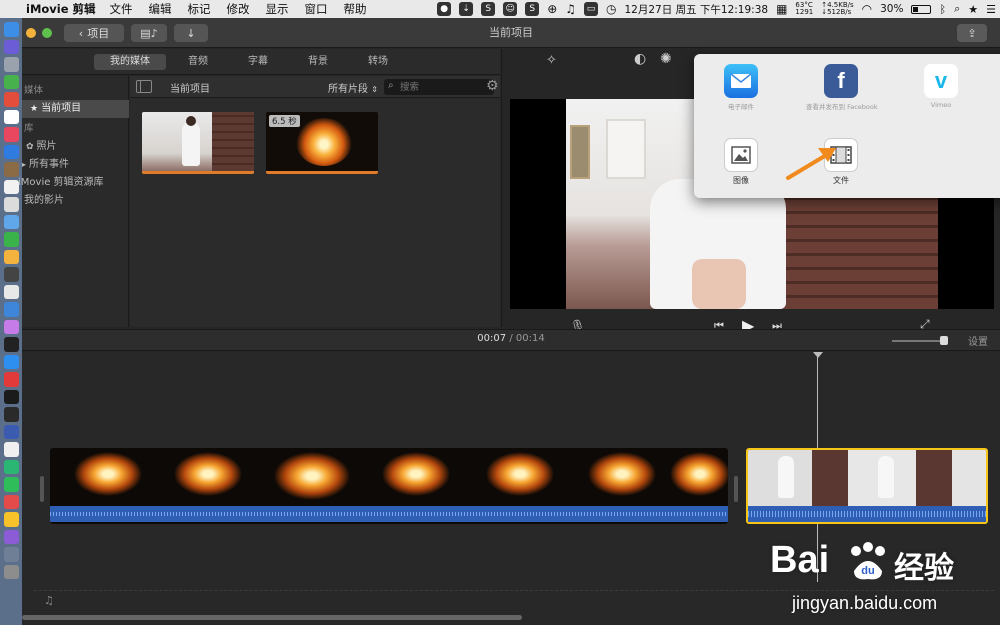  I want to click on imovie-dock-icon, so click(11, 519).